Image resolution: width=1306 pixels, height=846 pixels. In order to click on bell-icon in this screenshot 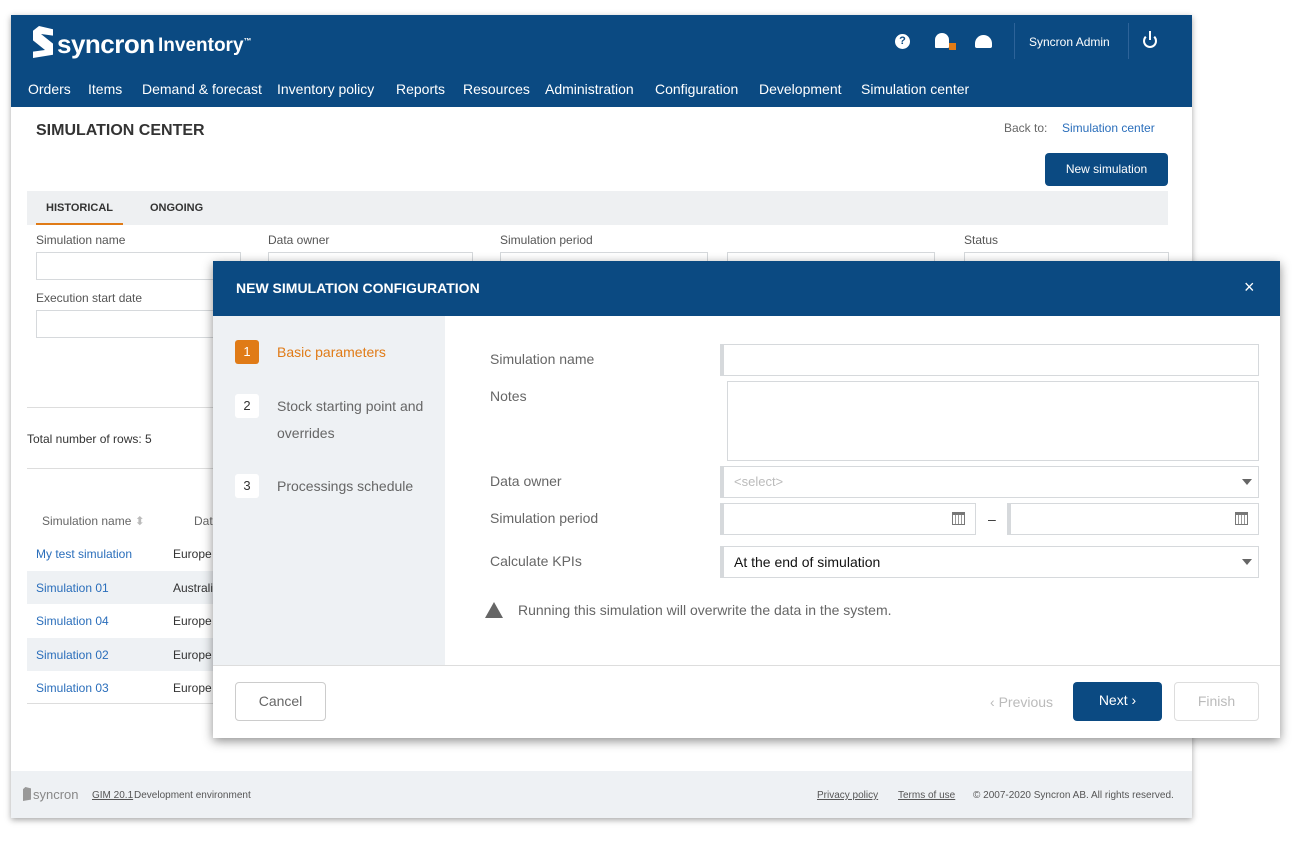, I will do `click(942, 40)`.